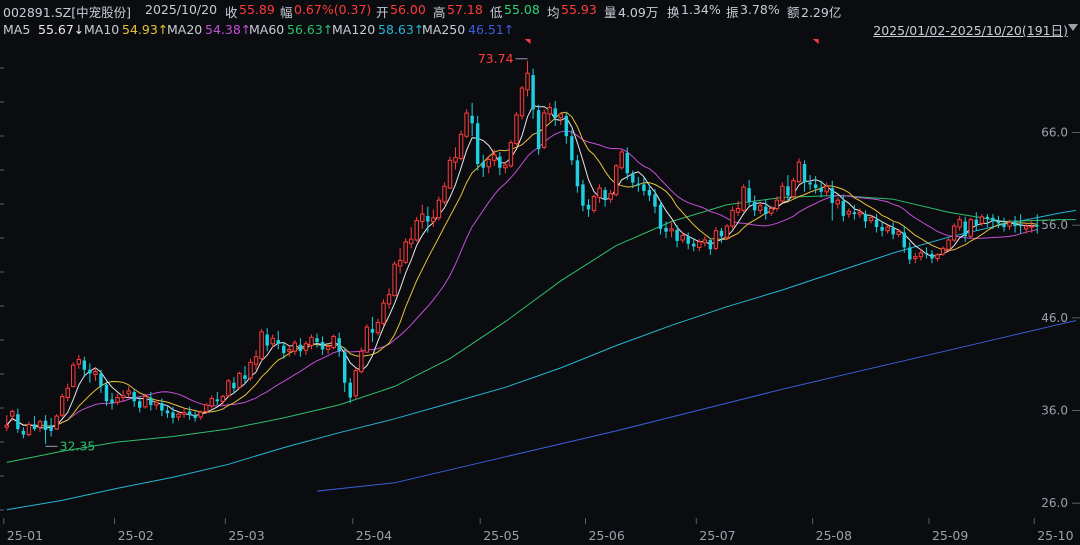 The height and width of the screenshot is (545, 1080). What do you see at coordinates (1073, 27) in the screenshot?
I see `dropdown-caret-icon` at bounding box center [1073, 27].